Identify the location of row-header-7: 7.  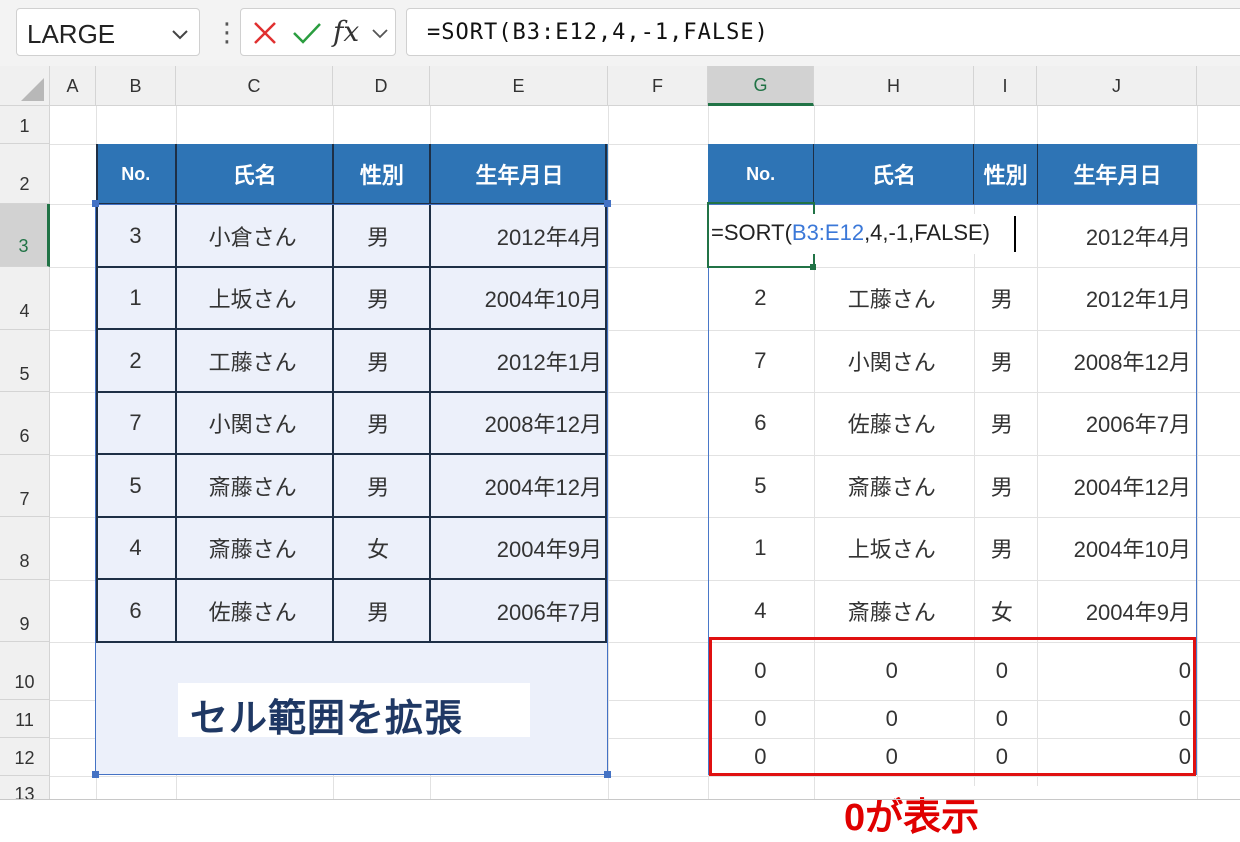
(25, 486).